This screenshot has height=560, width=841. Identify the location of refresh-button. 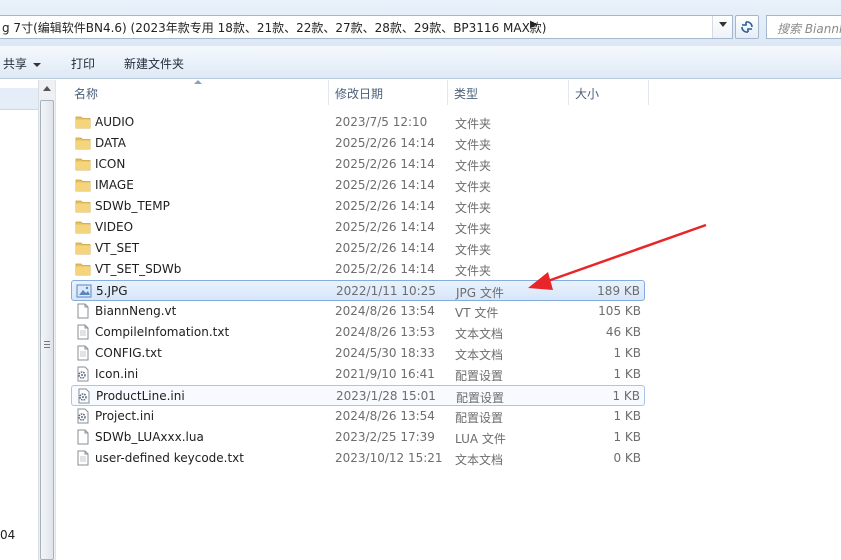
(747, 27).